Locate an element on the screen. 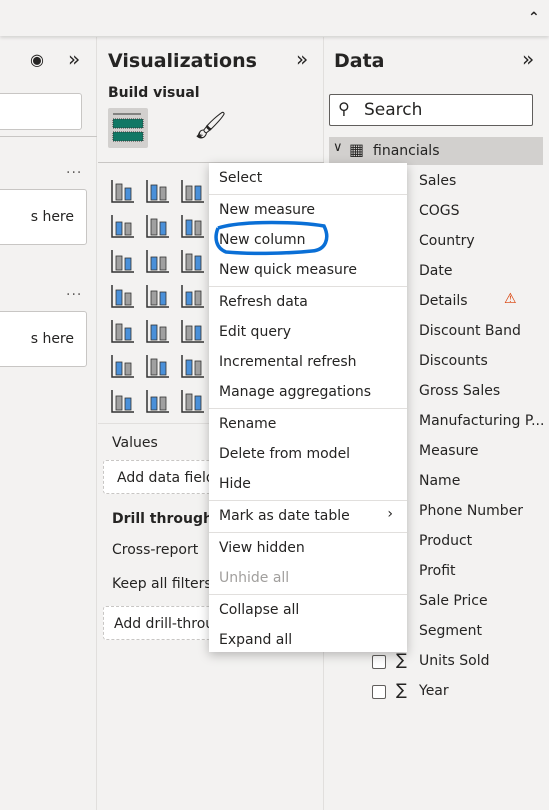 Image resolution: width=549 pixels, height=810 pixels. menu-item-label: Mark as date table is located at coordinates (284, 516).